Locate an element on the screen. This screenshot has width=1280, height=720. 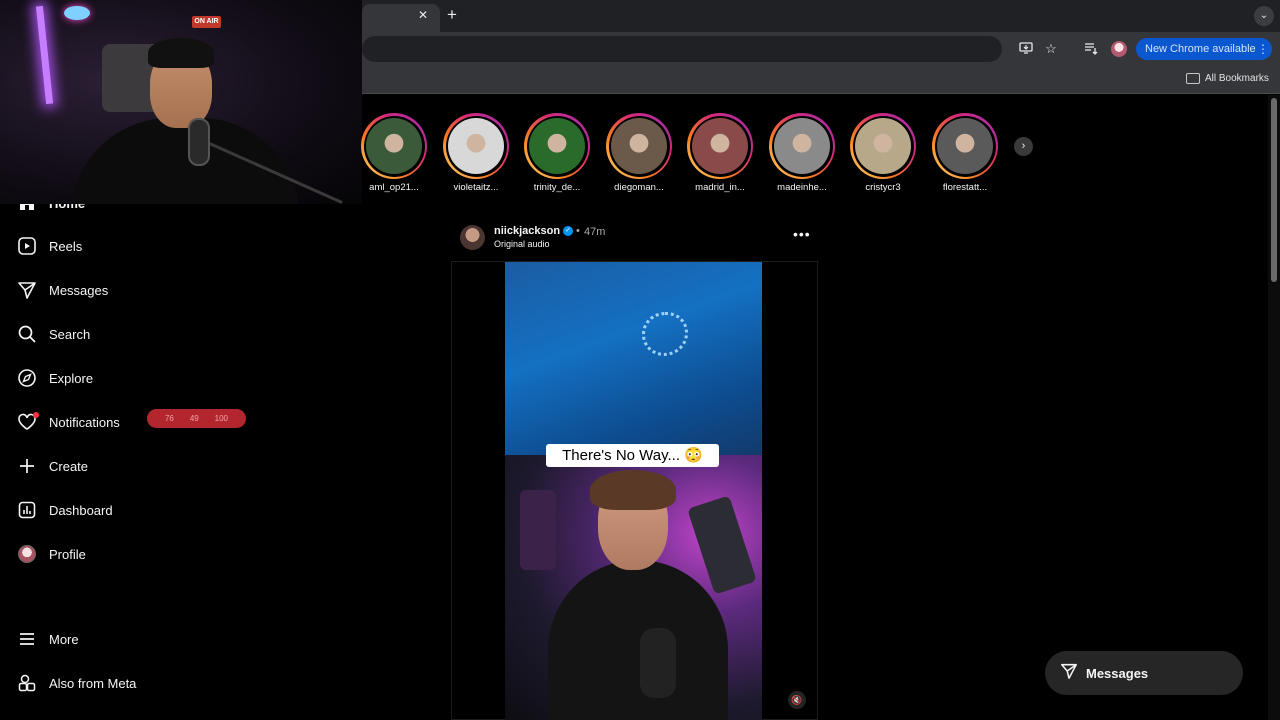
floating-messages-button: Messages is located at coordinates (1144, 673).